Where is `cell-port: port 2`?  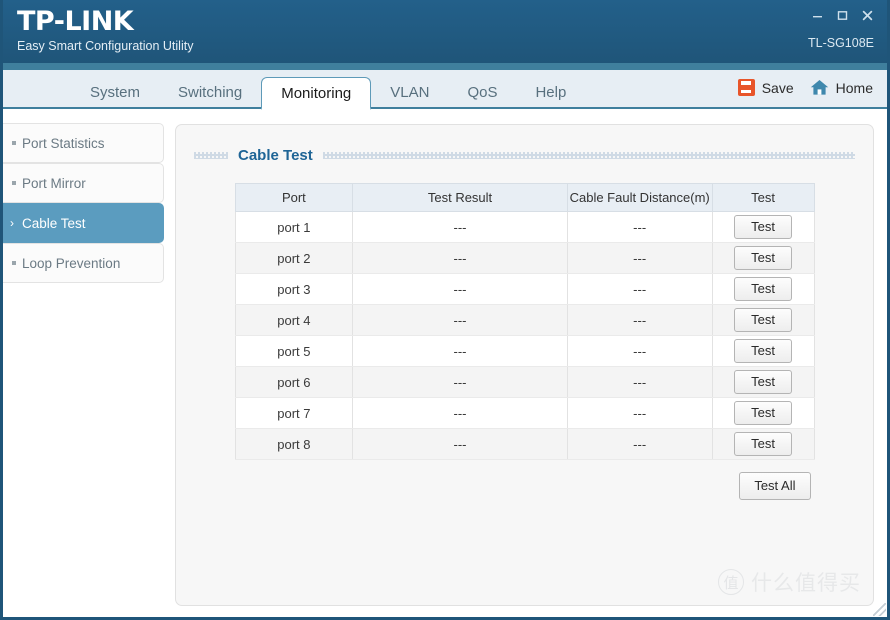 cell-port: port 2 is located at coordinates (294, 258).